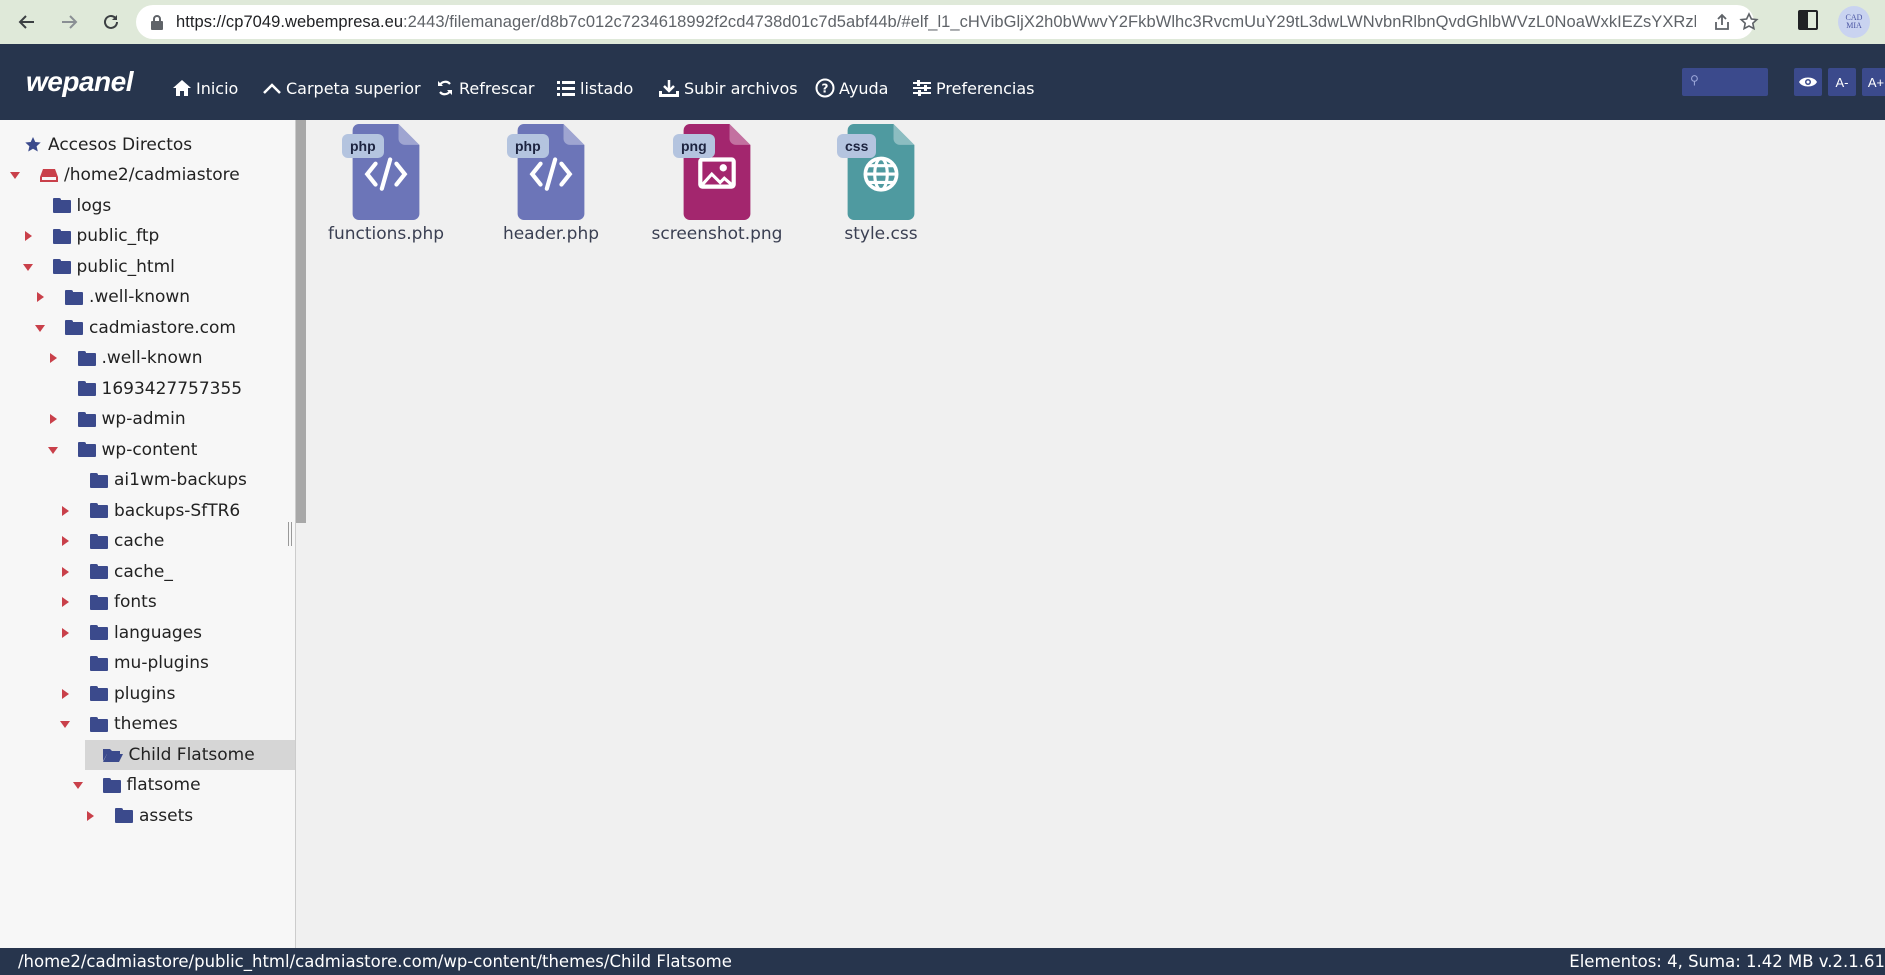  What do you see at coordinates (1722, 22) in the screenshot?
I see `share-icon` at bounding box center [1722, 22].